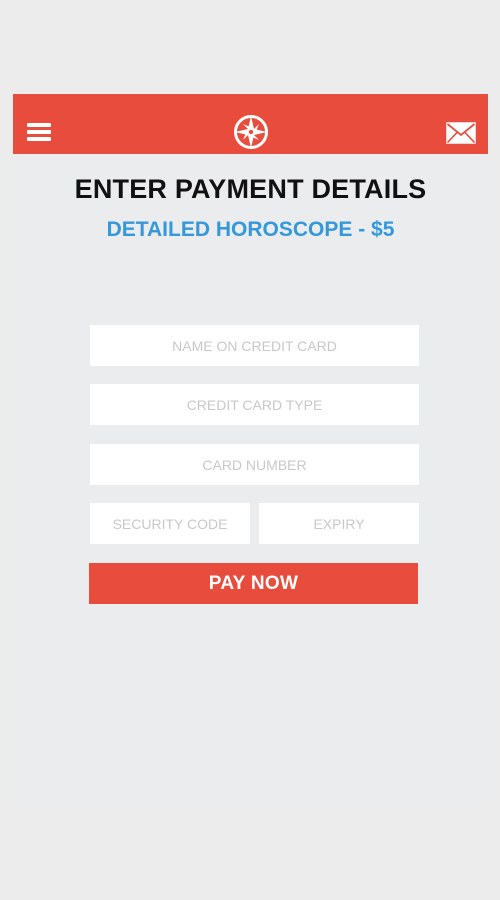 Image resolution: width=500 pixels, height=900 pixels. I want to click on page-title: ENTER PAYMENT DETAILS, so click(250, 189).